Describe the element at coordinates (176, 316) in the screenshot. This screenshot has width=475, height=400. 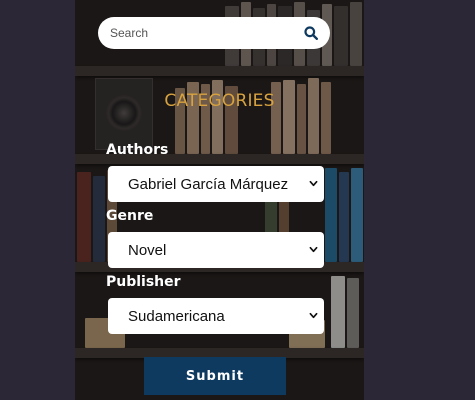
I see `publisher-selected-value: Sudamericana` at that location.